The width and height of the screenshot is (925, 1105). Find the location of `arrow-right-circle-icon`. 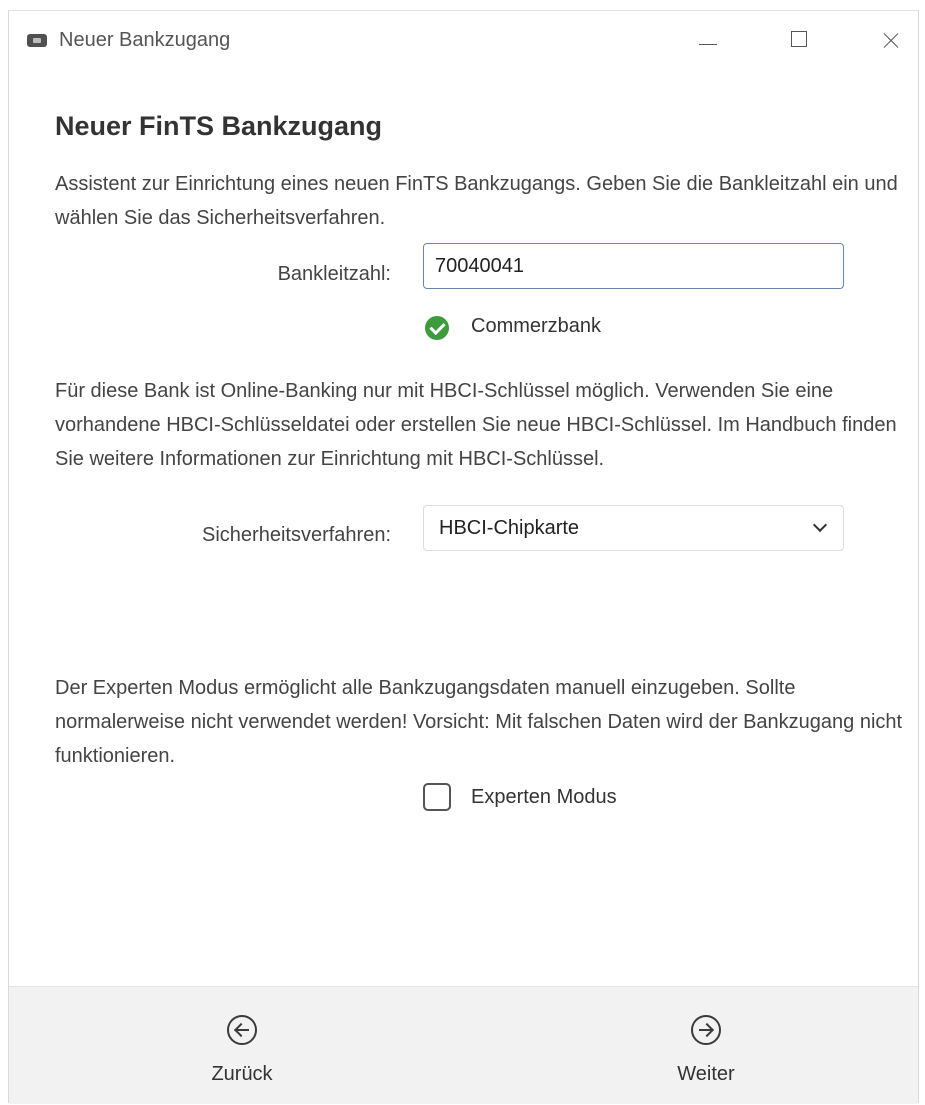

arrow-right-circle-icon is located at coordinates (706, 1030).